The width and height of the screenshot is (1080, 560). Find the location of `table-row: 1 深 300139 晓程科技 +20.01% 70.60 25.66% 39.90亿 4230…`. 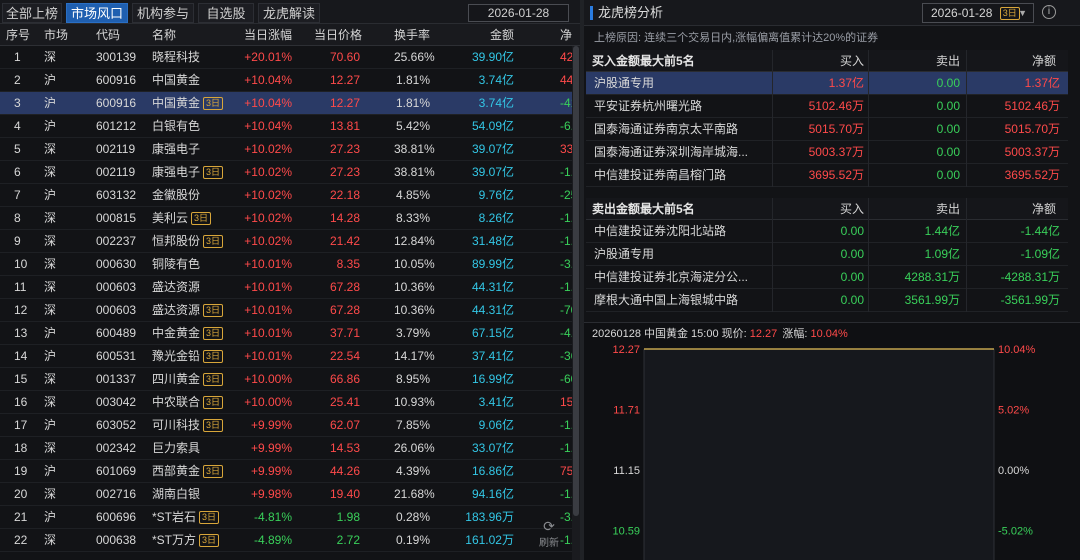

table-row: 1 深 300139 晓程科技 +20.01% 70.60 25.66% 39.90亿 4230… is located at coordinates (286, 57).